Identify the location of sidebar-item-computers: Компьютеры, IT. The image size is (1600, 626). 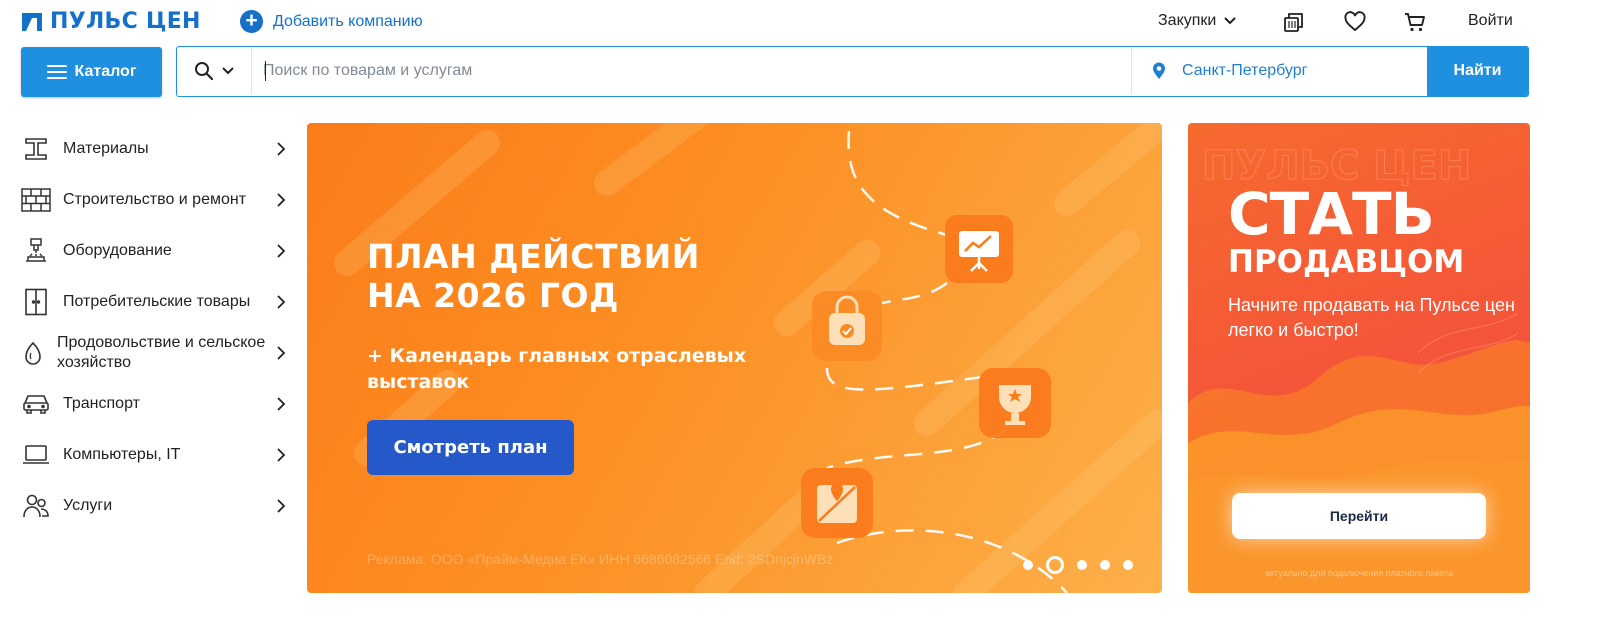
(155, 455).